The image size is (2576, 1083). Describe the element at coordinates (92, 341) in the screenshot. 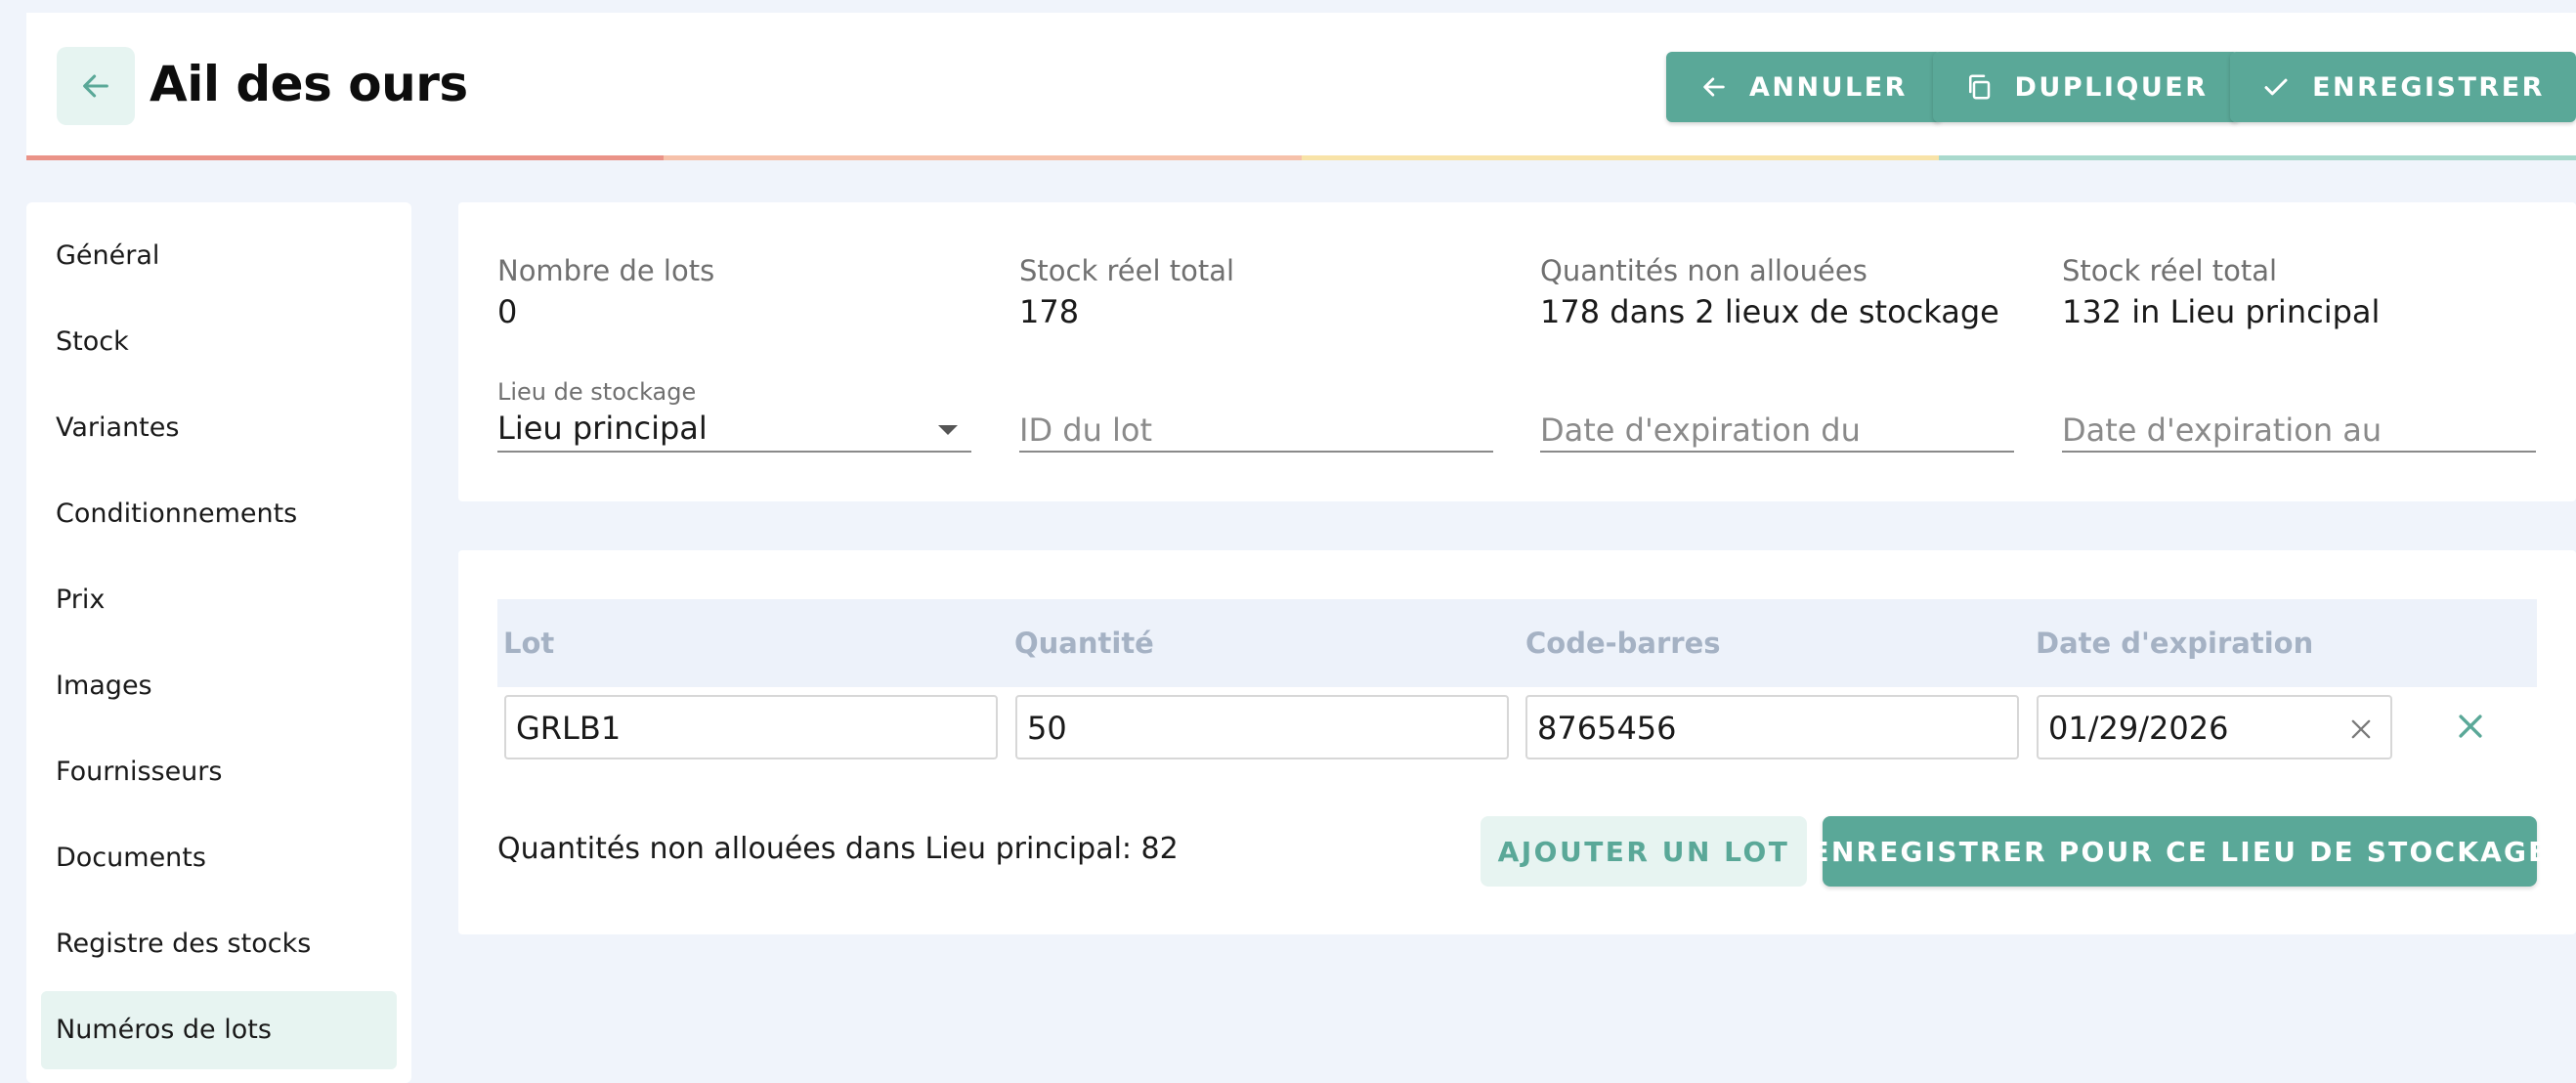

I see `sidebar-item-stock: Stock` at that location.